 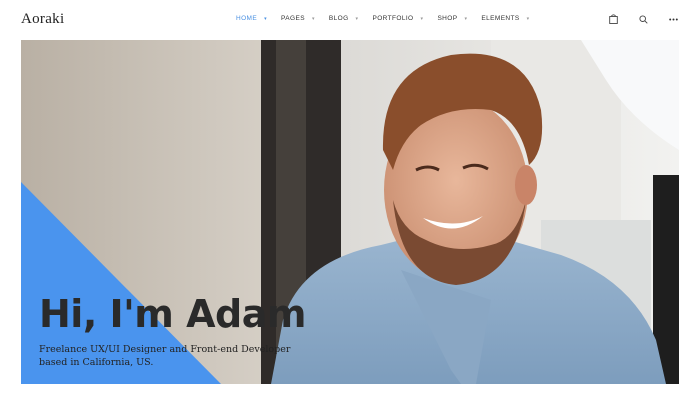 What do you see at coordinates (338, 18) in the screenshot?
I see `nav-item-label: BLOG` at bounding box center [338, 18].